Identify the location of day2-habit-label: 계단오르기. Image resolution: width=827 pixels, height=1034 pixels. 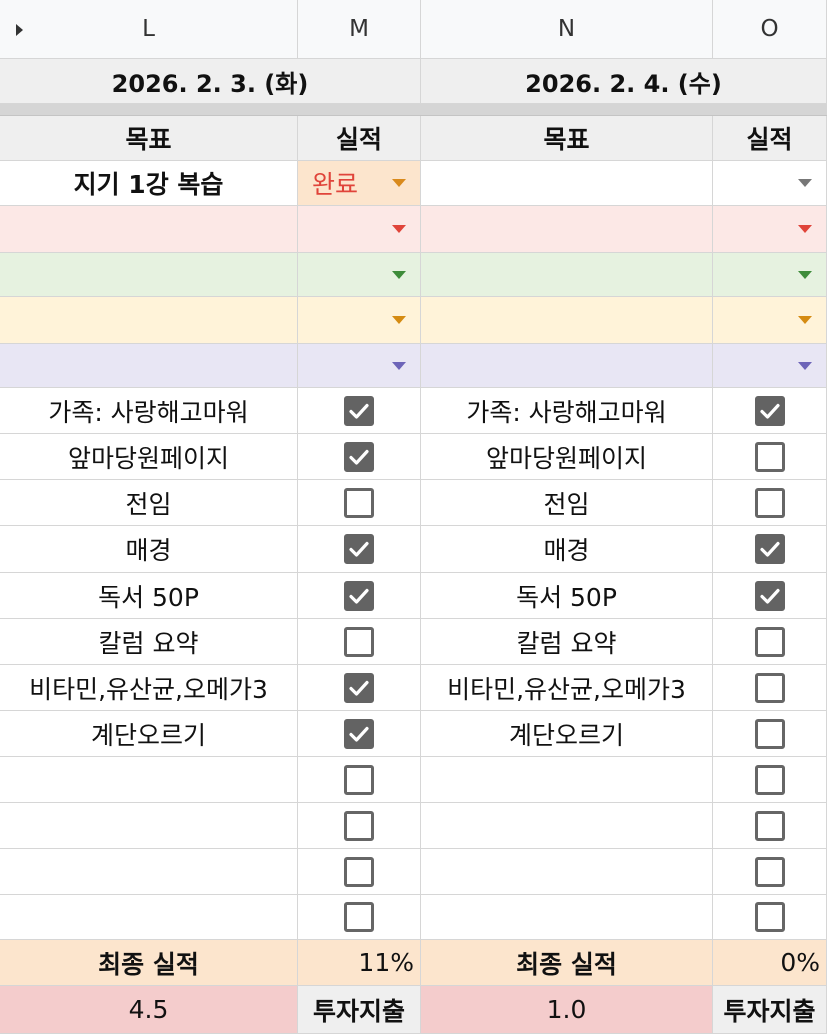
(567, 734).